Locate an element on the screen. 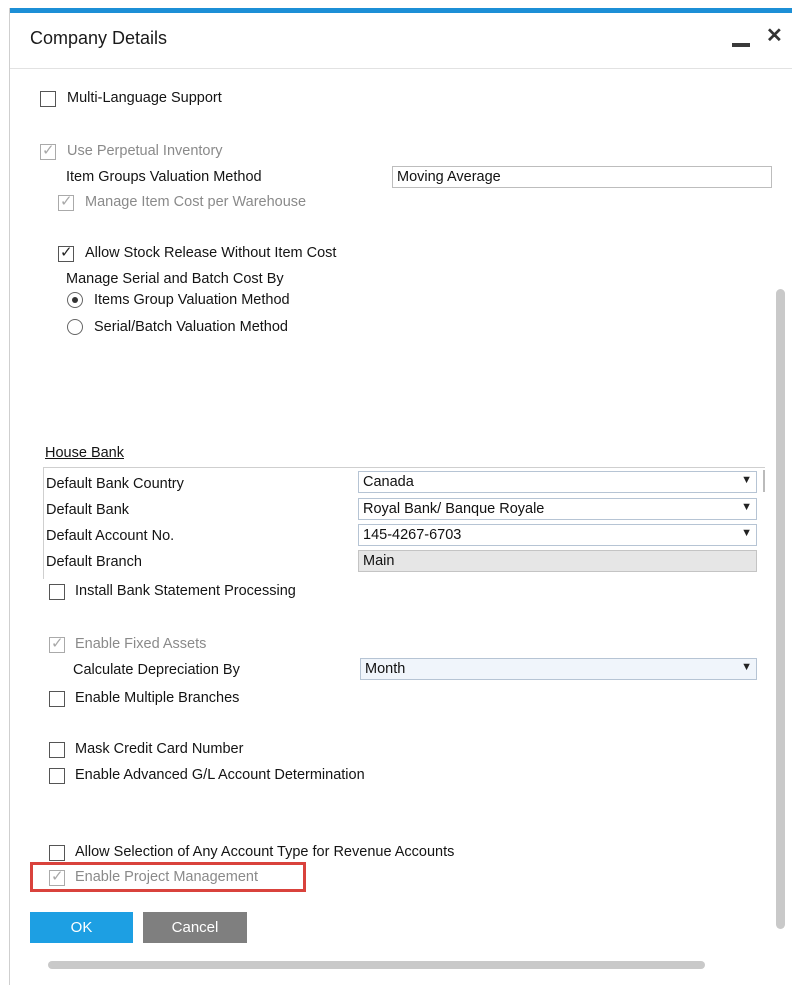  close-icon: ✕ is located at coordinates (774, 36).